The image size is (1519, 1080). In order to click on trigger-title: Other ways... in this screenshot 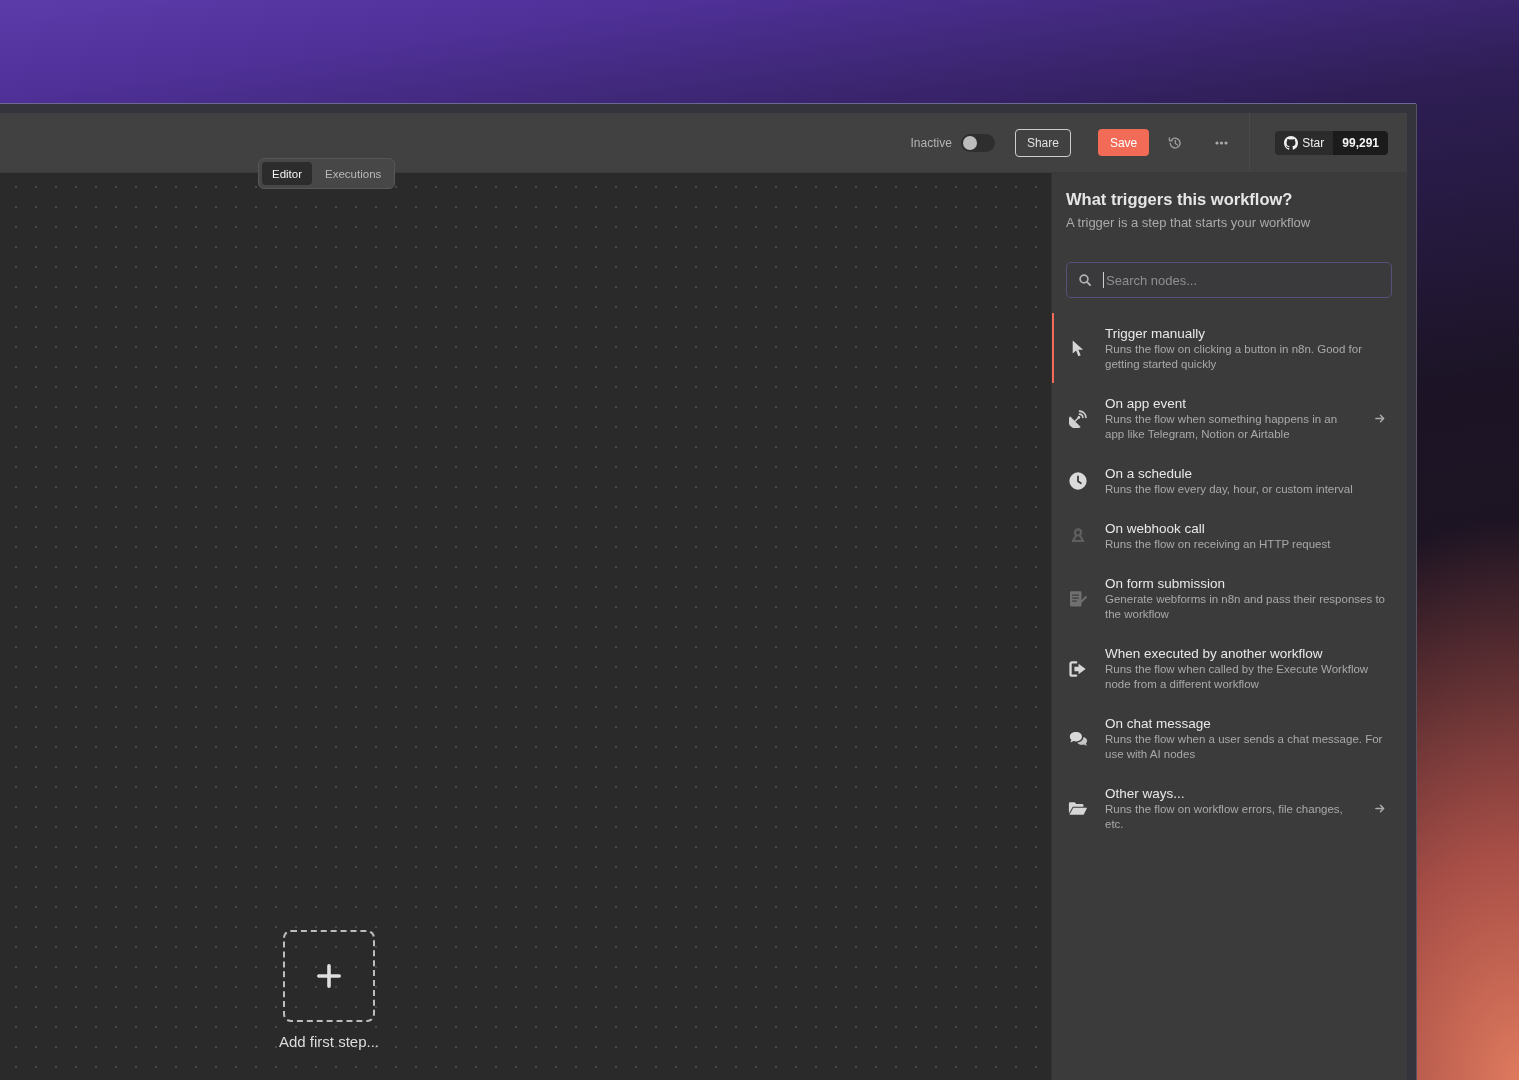, I will do `click(1145, 793)`.